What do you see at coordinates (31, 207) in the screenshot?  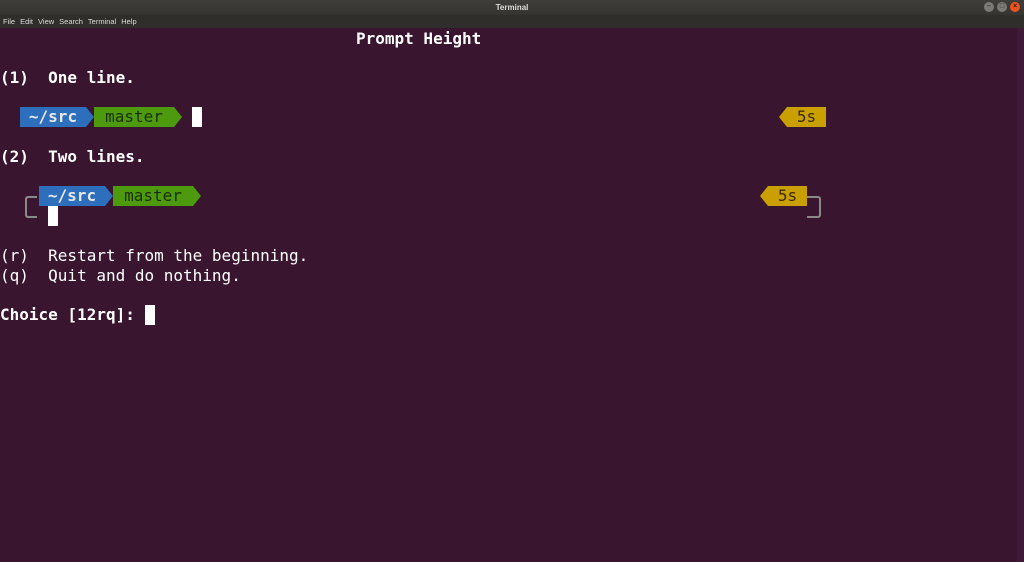 I see `left-frame-bracket` at bounding box center [31, 207].